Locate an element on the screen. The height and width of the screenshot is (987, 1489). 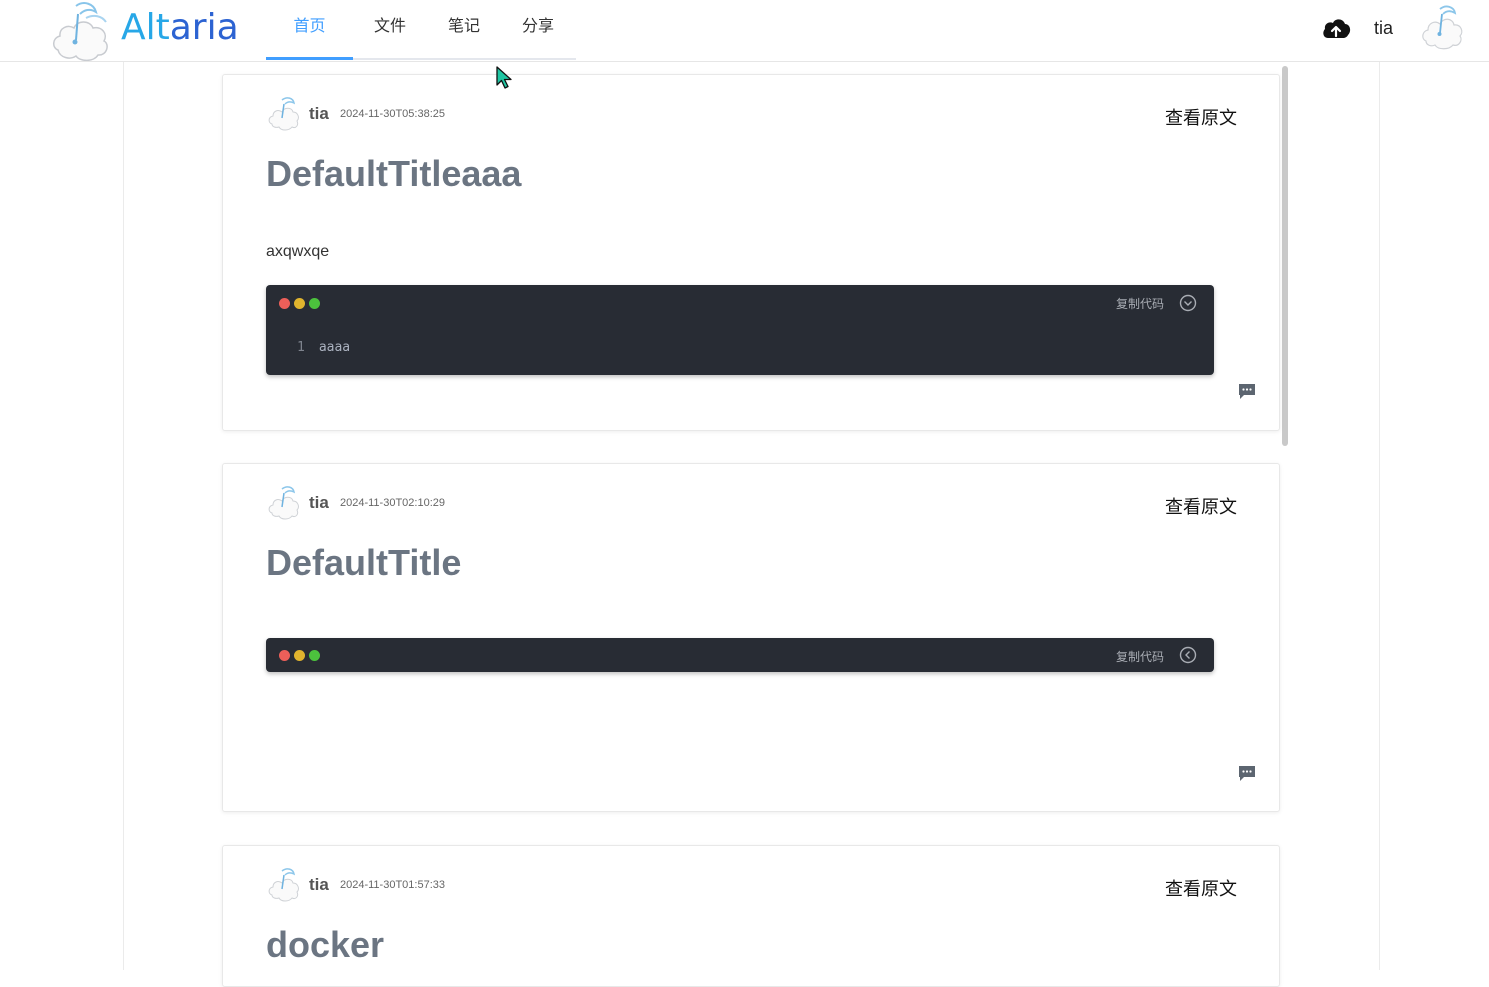
code-line: 1 aaaa is located at coordinates (323, 347).